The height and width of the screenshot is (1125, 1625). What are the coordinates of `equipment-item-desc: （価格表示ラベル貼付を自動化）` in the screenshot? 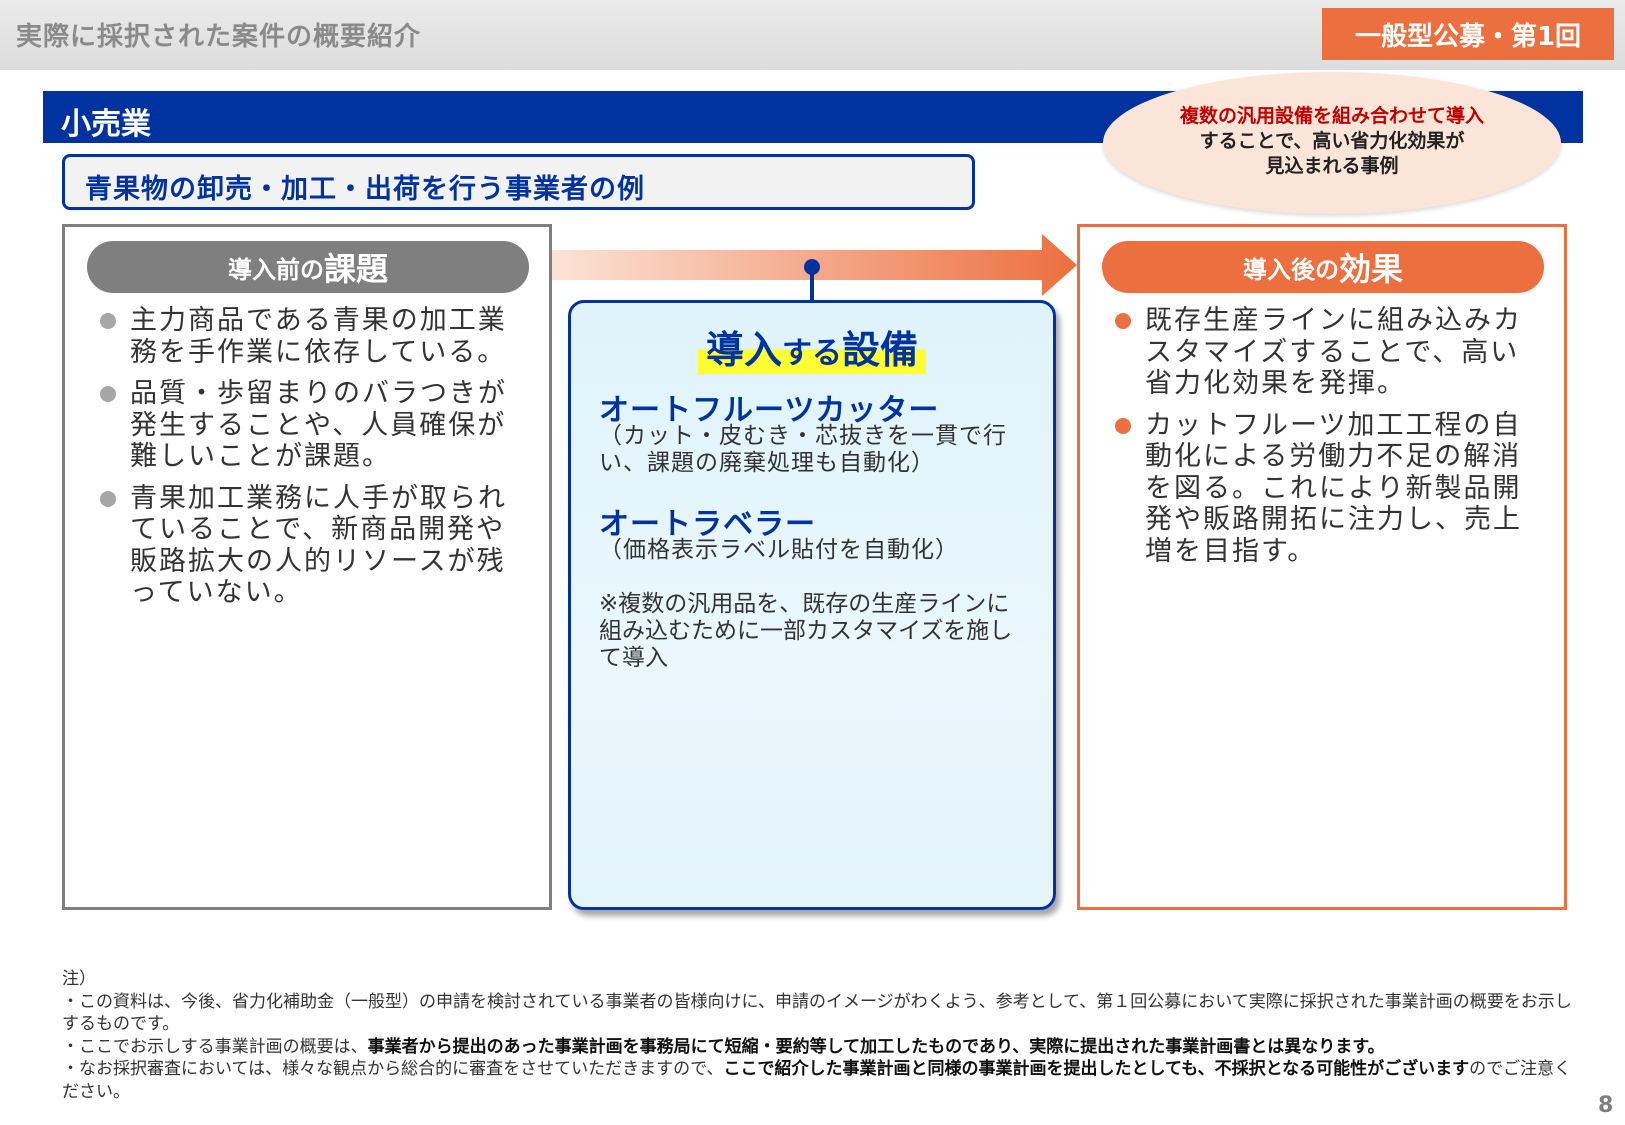 It's located at (779, 550).